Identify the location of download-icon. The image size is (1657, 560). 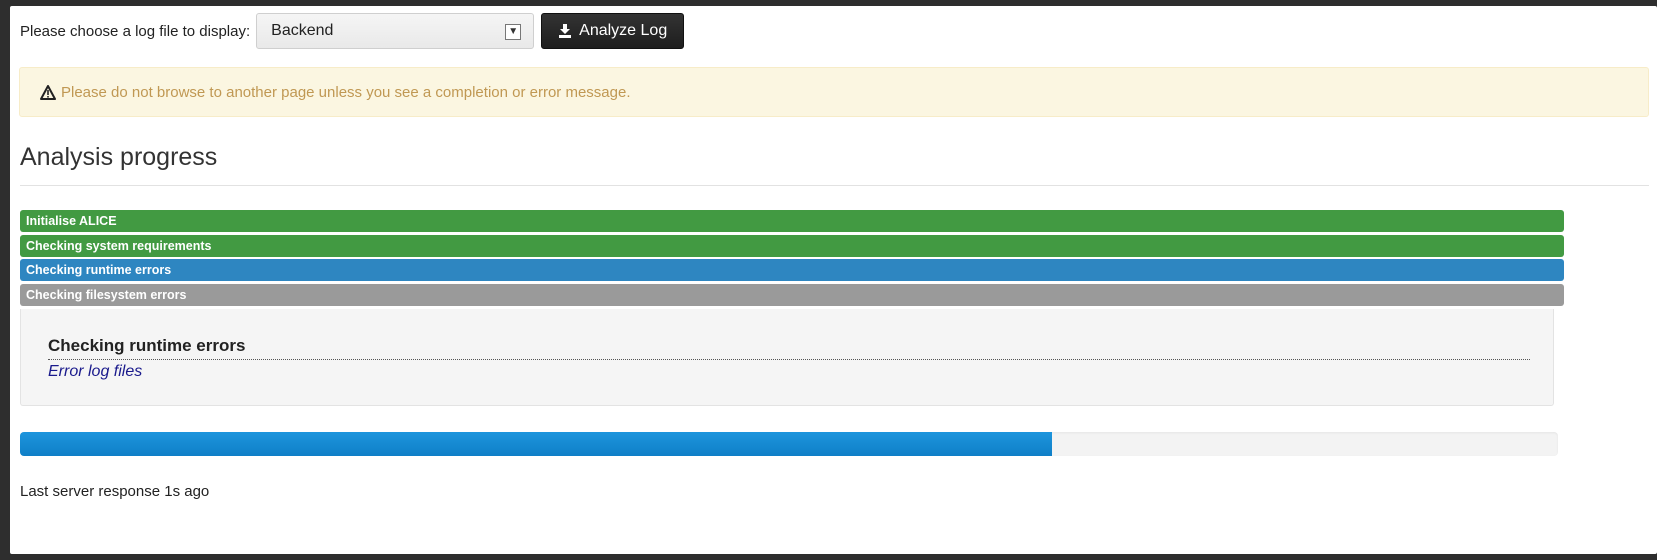
(565, 31).